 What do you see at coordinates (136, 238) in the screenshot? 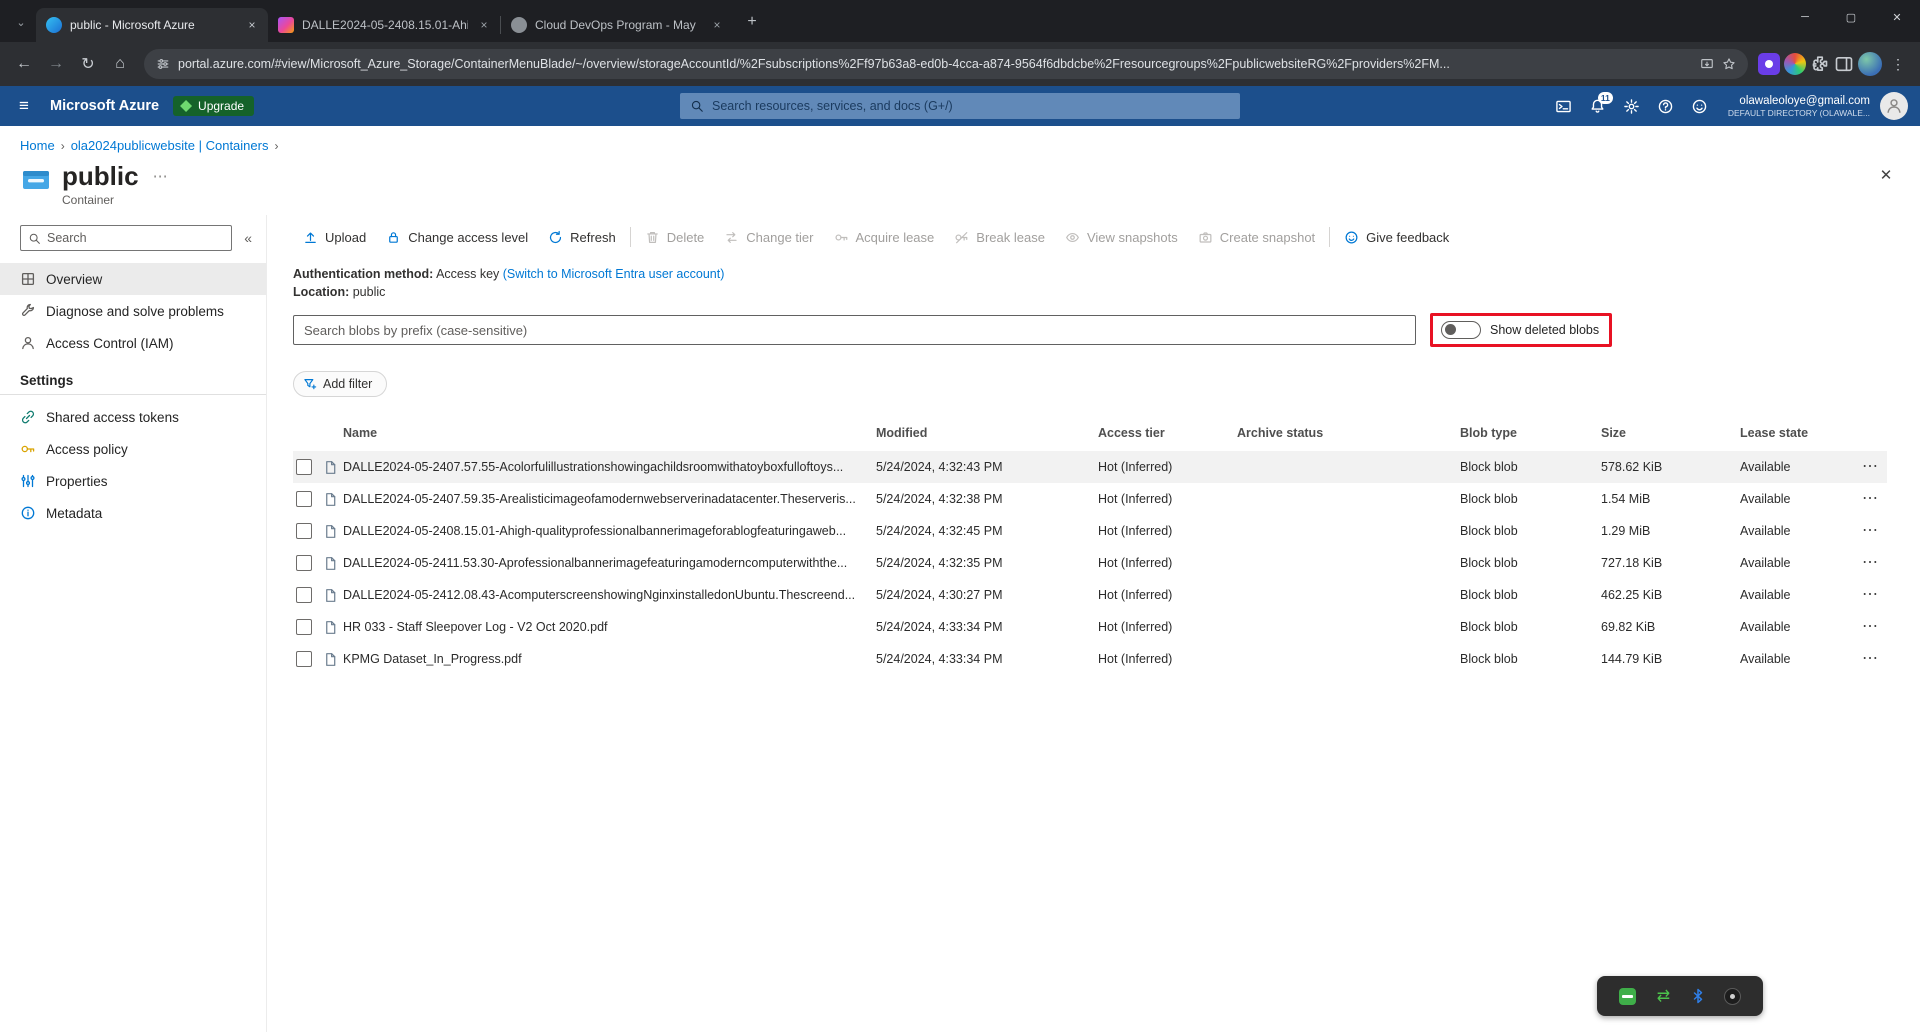
I see `sidebar-search-input` at bounding box center [136, 238].